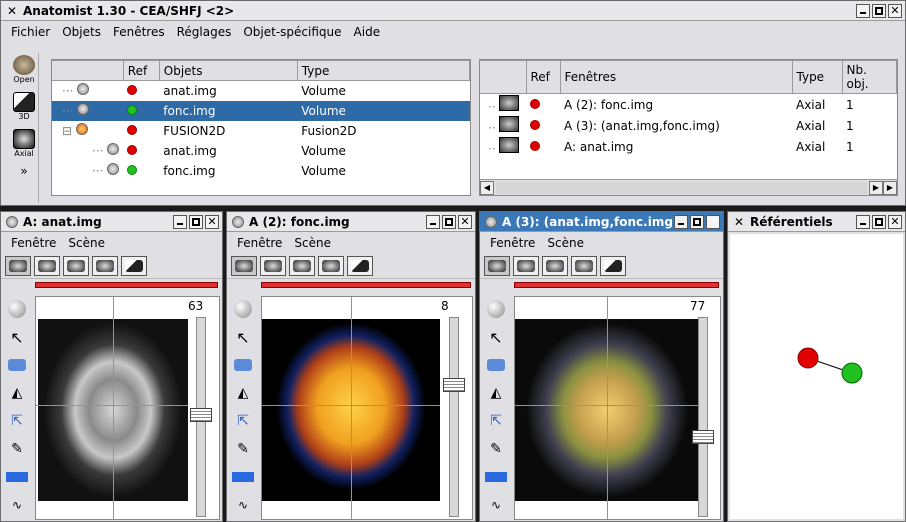 The width and height of the screenshot is (906, 522). What do you see at coordinates (816, 222) in the screenshot?
I see `referentials-titlebar: ✕ Référentiels ✕` at bounding box center [816, 222].